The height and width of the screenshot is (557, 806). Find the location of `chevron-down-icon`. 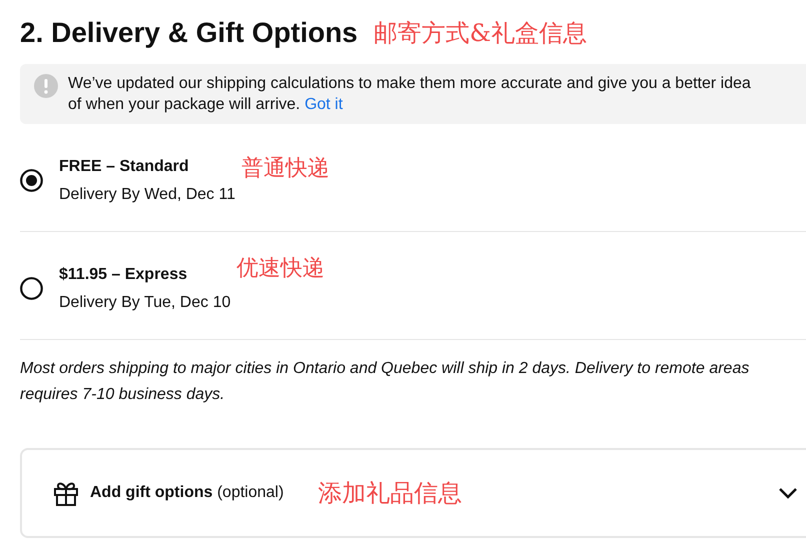

chevron-down-icon is located at coordinates (788, 493).